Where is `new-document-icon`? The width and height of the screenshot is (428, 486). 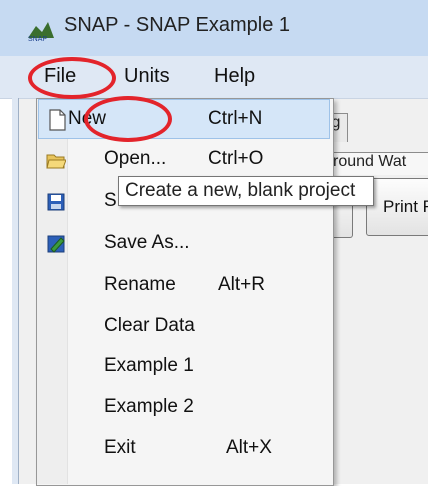
new-document-icon is located at coordinates (57, 120).